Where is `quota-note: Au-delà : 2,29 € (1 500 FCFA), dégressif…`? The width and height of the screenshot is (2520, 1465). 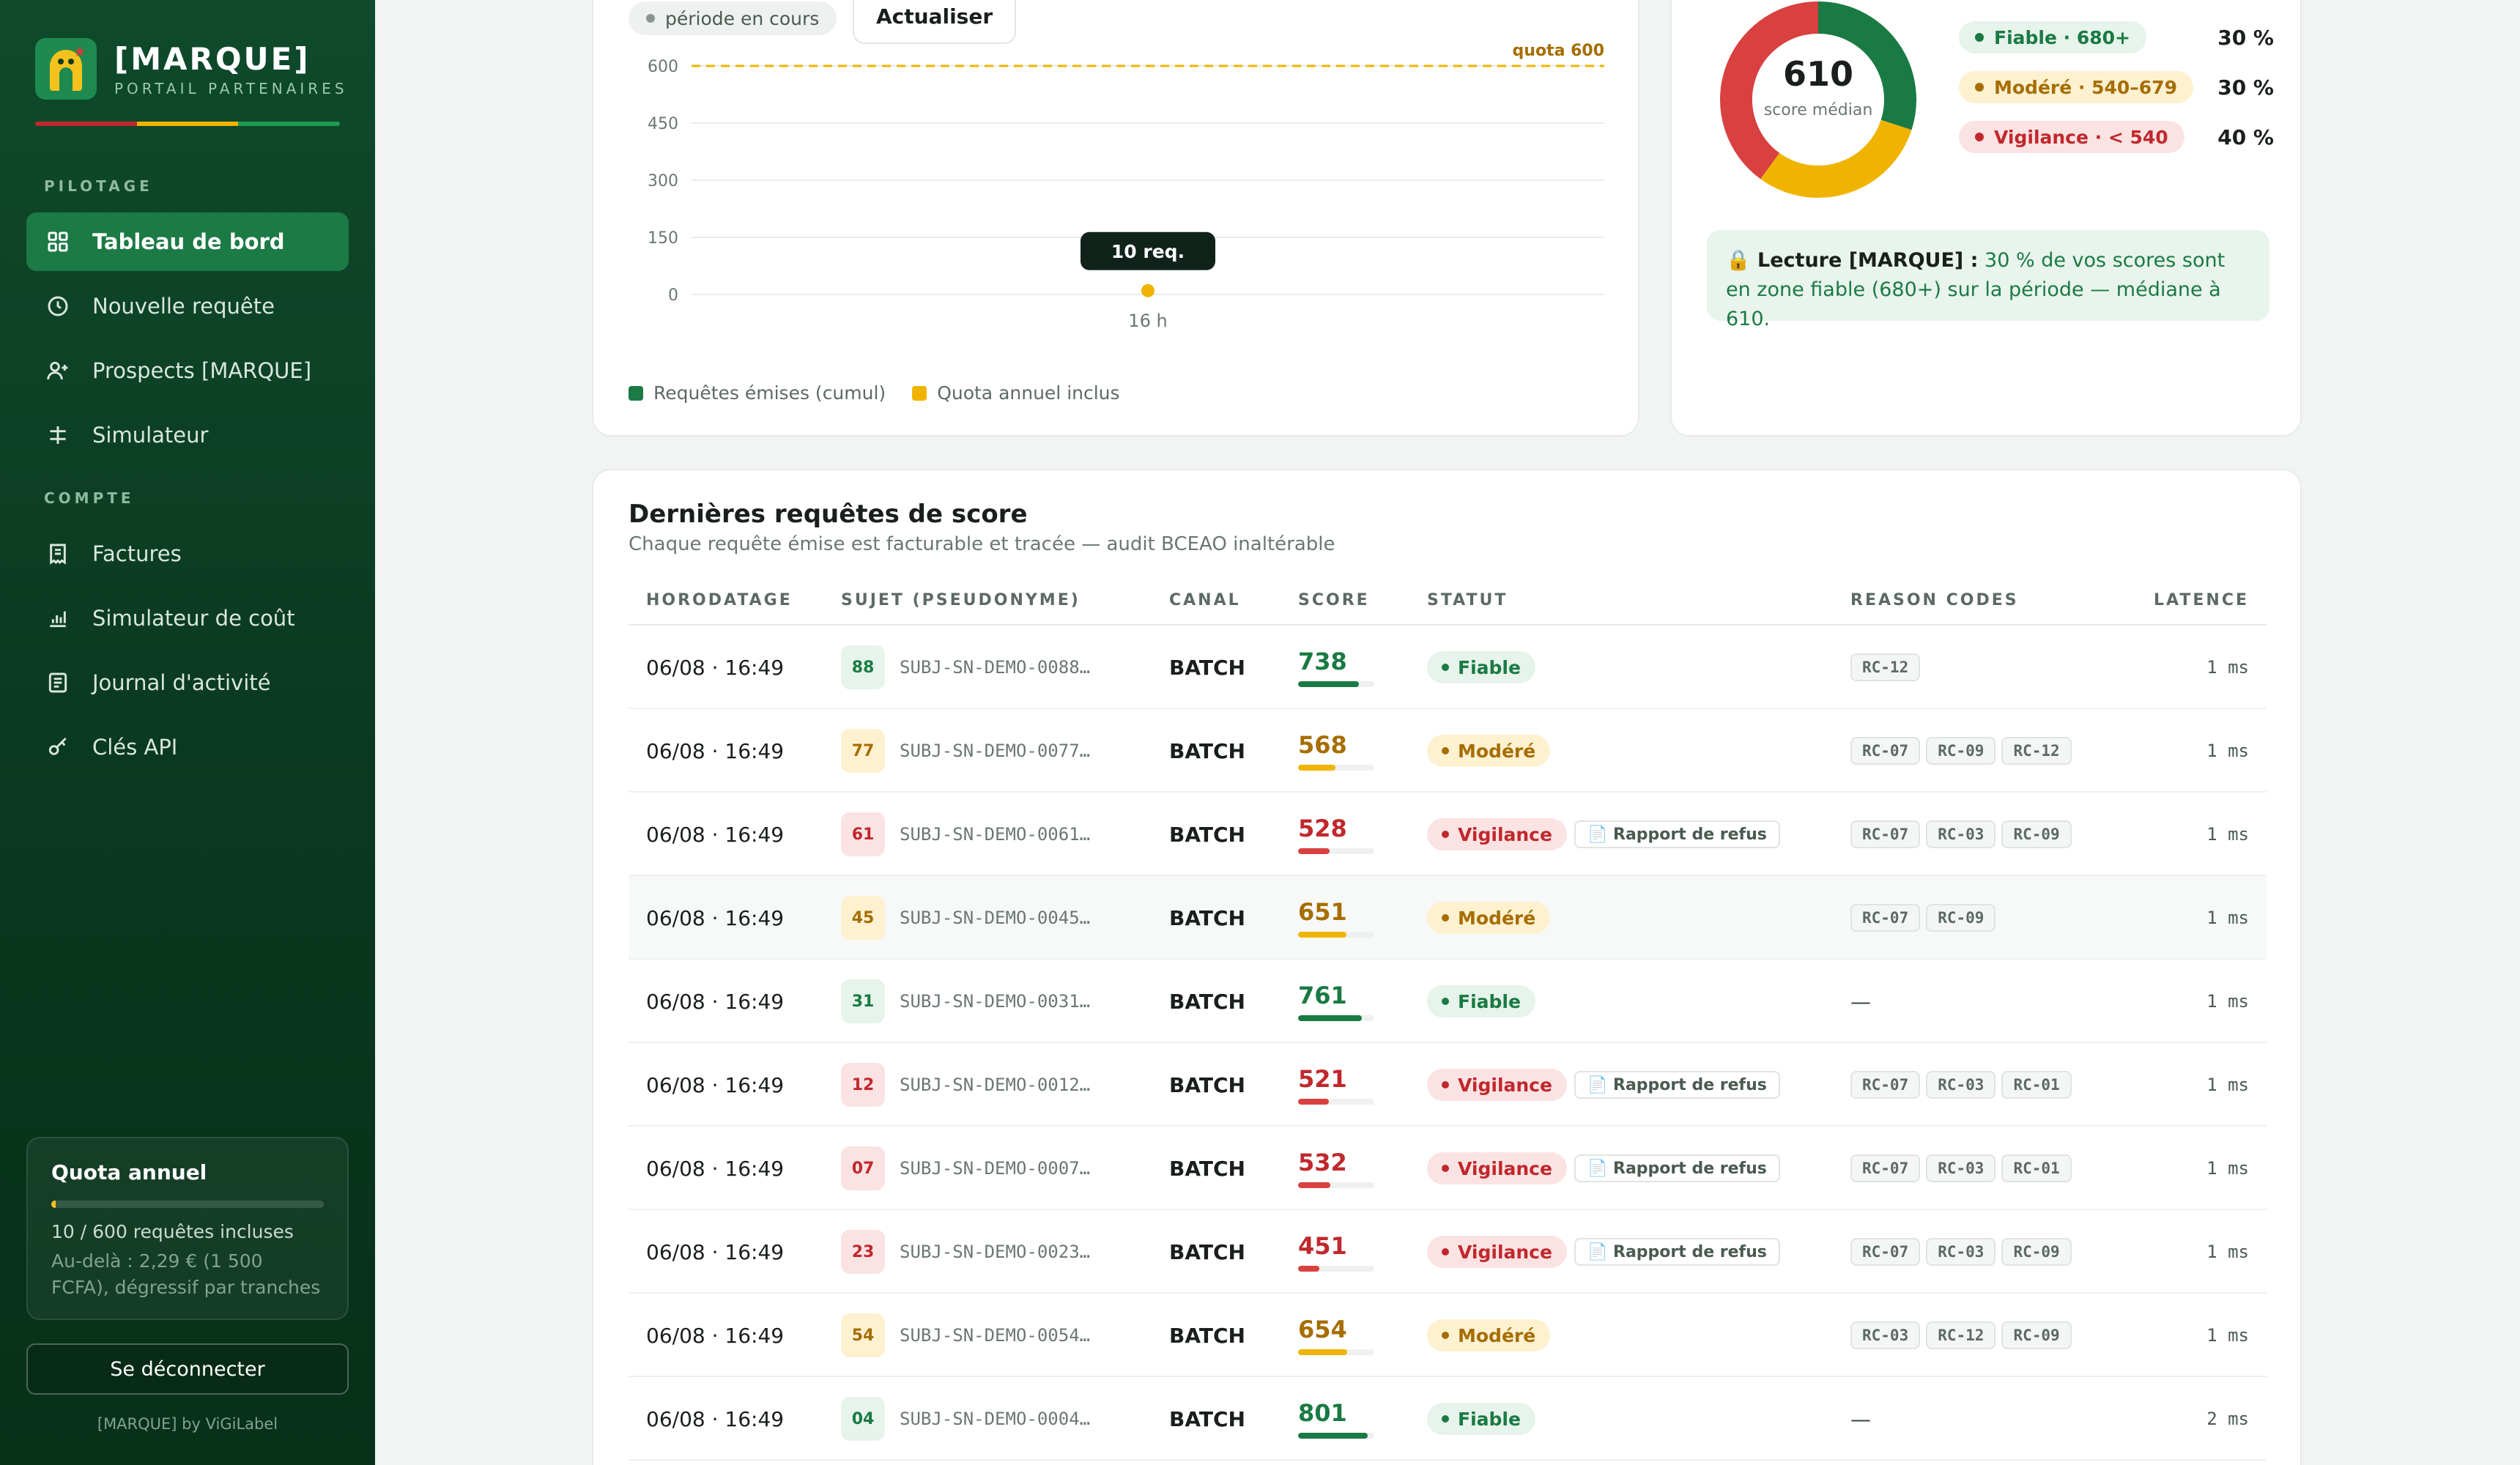
quota-note: Au-delà : 2,29 € (1 500 FCFA), dégressif… is located at coordinates (186, 1274).